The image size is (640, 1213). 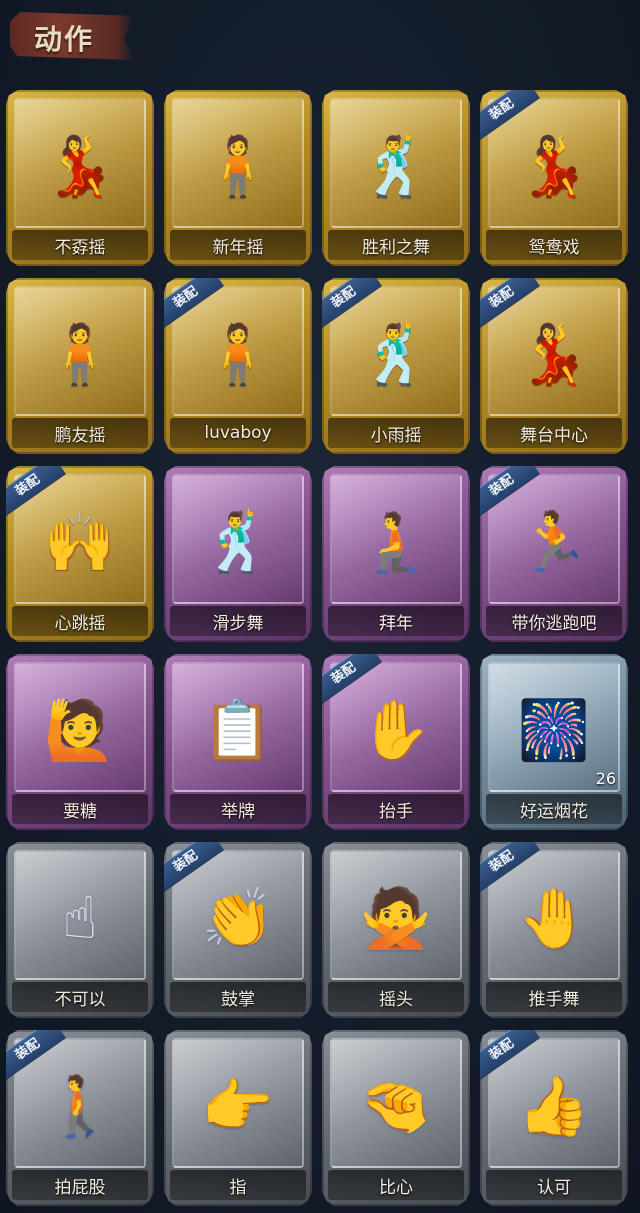 What do you see at coordinates (554, 918) in the screenshot?
I see `push-hand-dance-icon: 🤚` at bounding box center [554, 918].